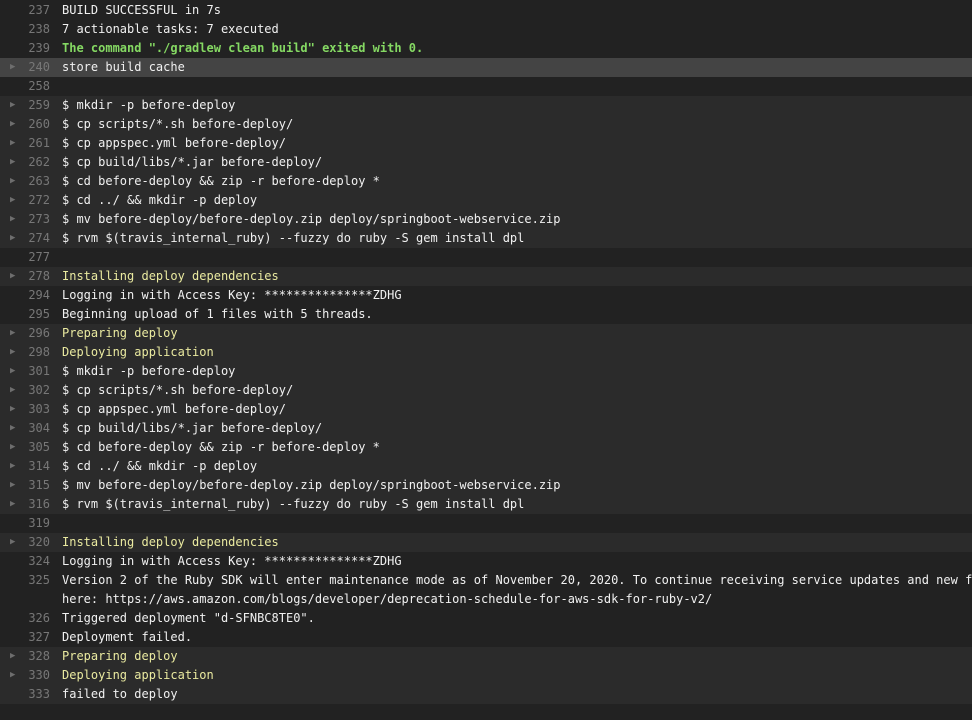 This screenshot has height=720, width=972. I want to click on log-text: $ cp scripts/*.sh before-deploy/, so click(517, 390).